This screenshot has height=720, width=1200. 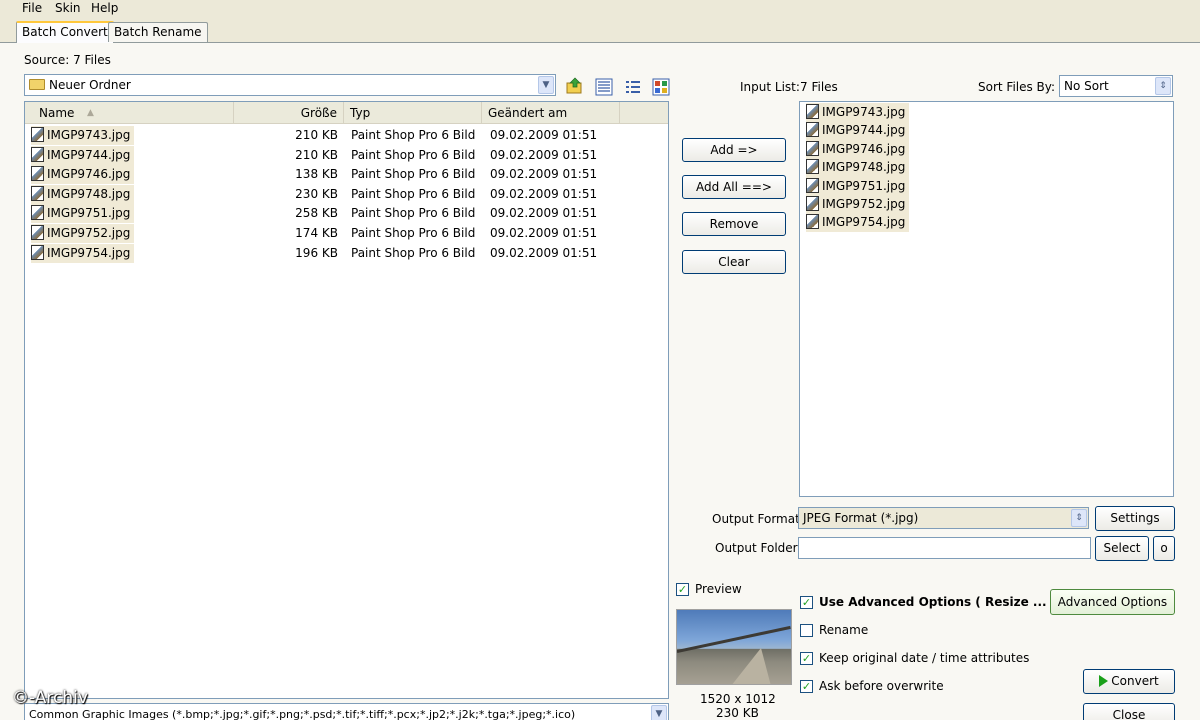 What do you see at coordinates (881, 686) in the screenshot?
I see `ask-overwrite-label: Ask before overwrite` at bounding box center [881, 686].